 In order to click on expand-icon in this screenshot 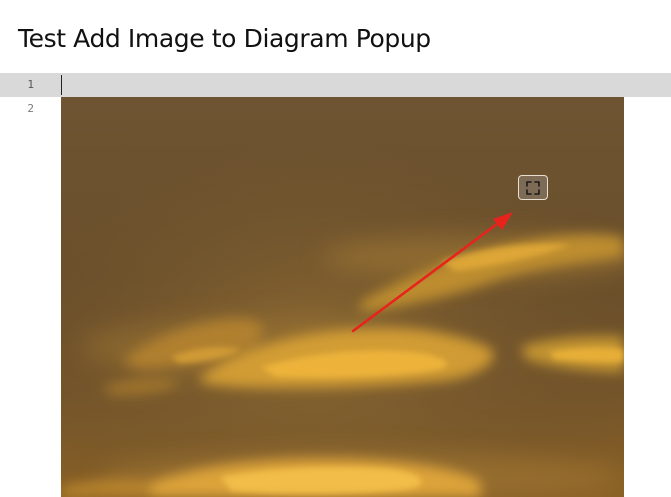, I will do `click(533, 187)`.